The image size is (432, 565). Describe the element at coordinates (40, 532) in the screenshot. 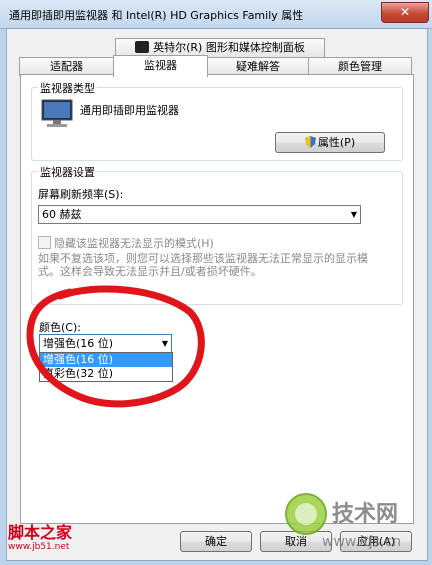

I see `watermark-left-text: 脚本之家` at that location.